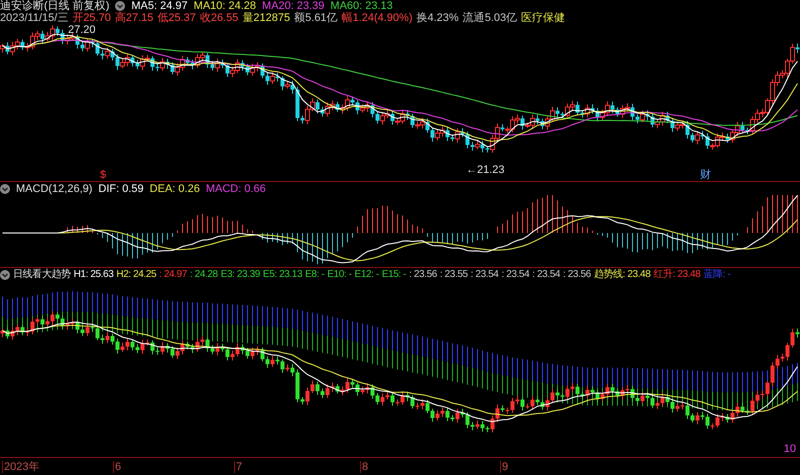 The width and height of the screenshot is (800, 475). I want to click on ma-value: MA60: 23.13, so click(361, 6).